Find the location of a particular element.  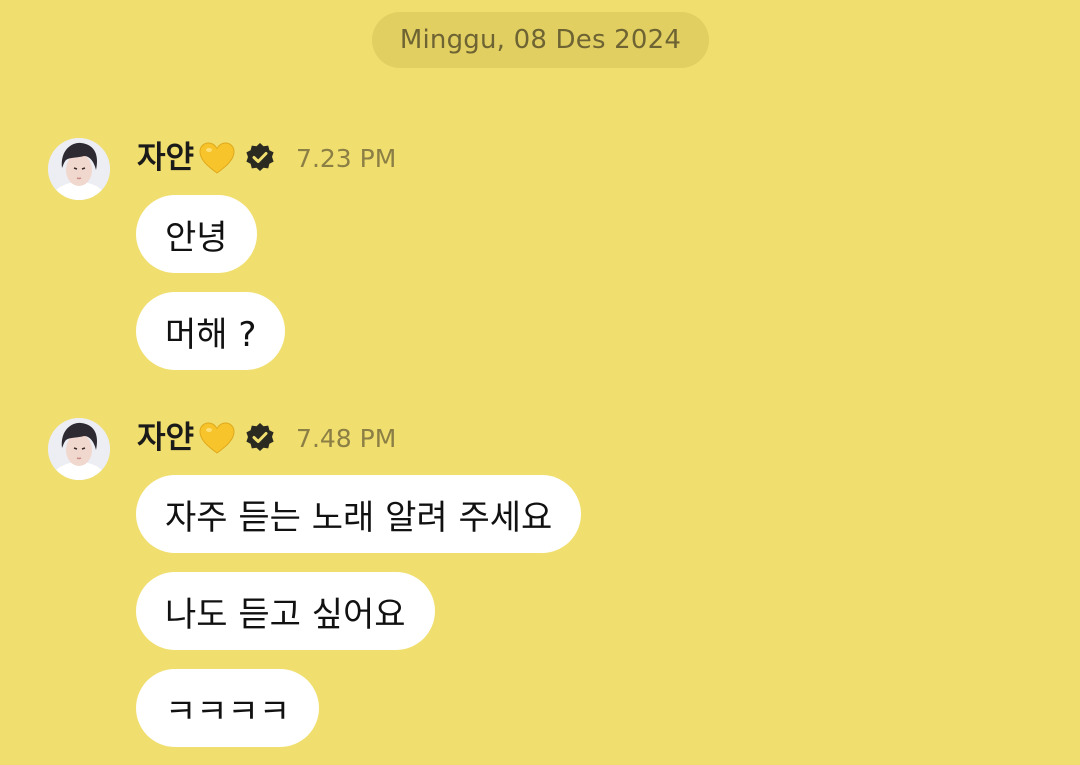

message-bubble: 자주 듣는 노래 알려 주세요 is located at coordinates (359, 514).